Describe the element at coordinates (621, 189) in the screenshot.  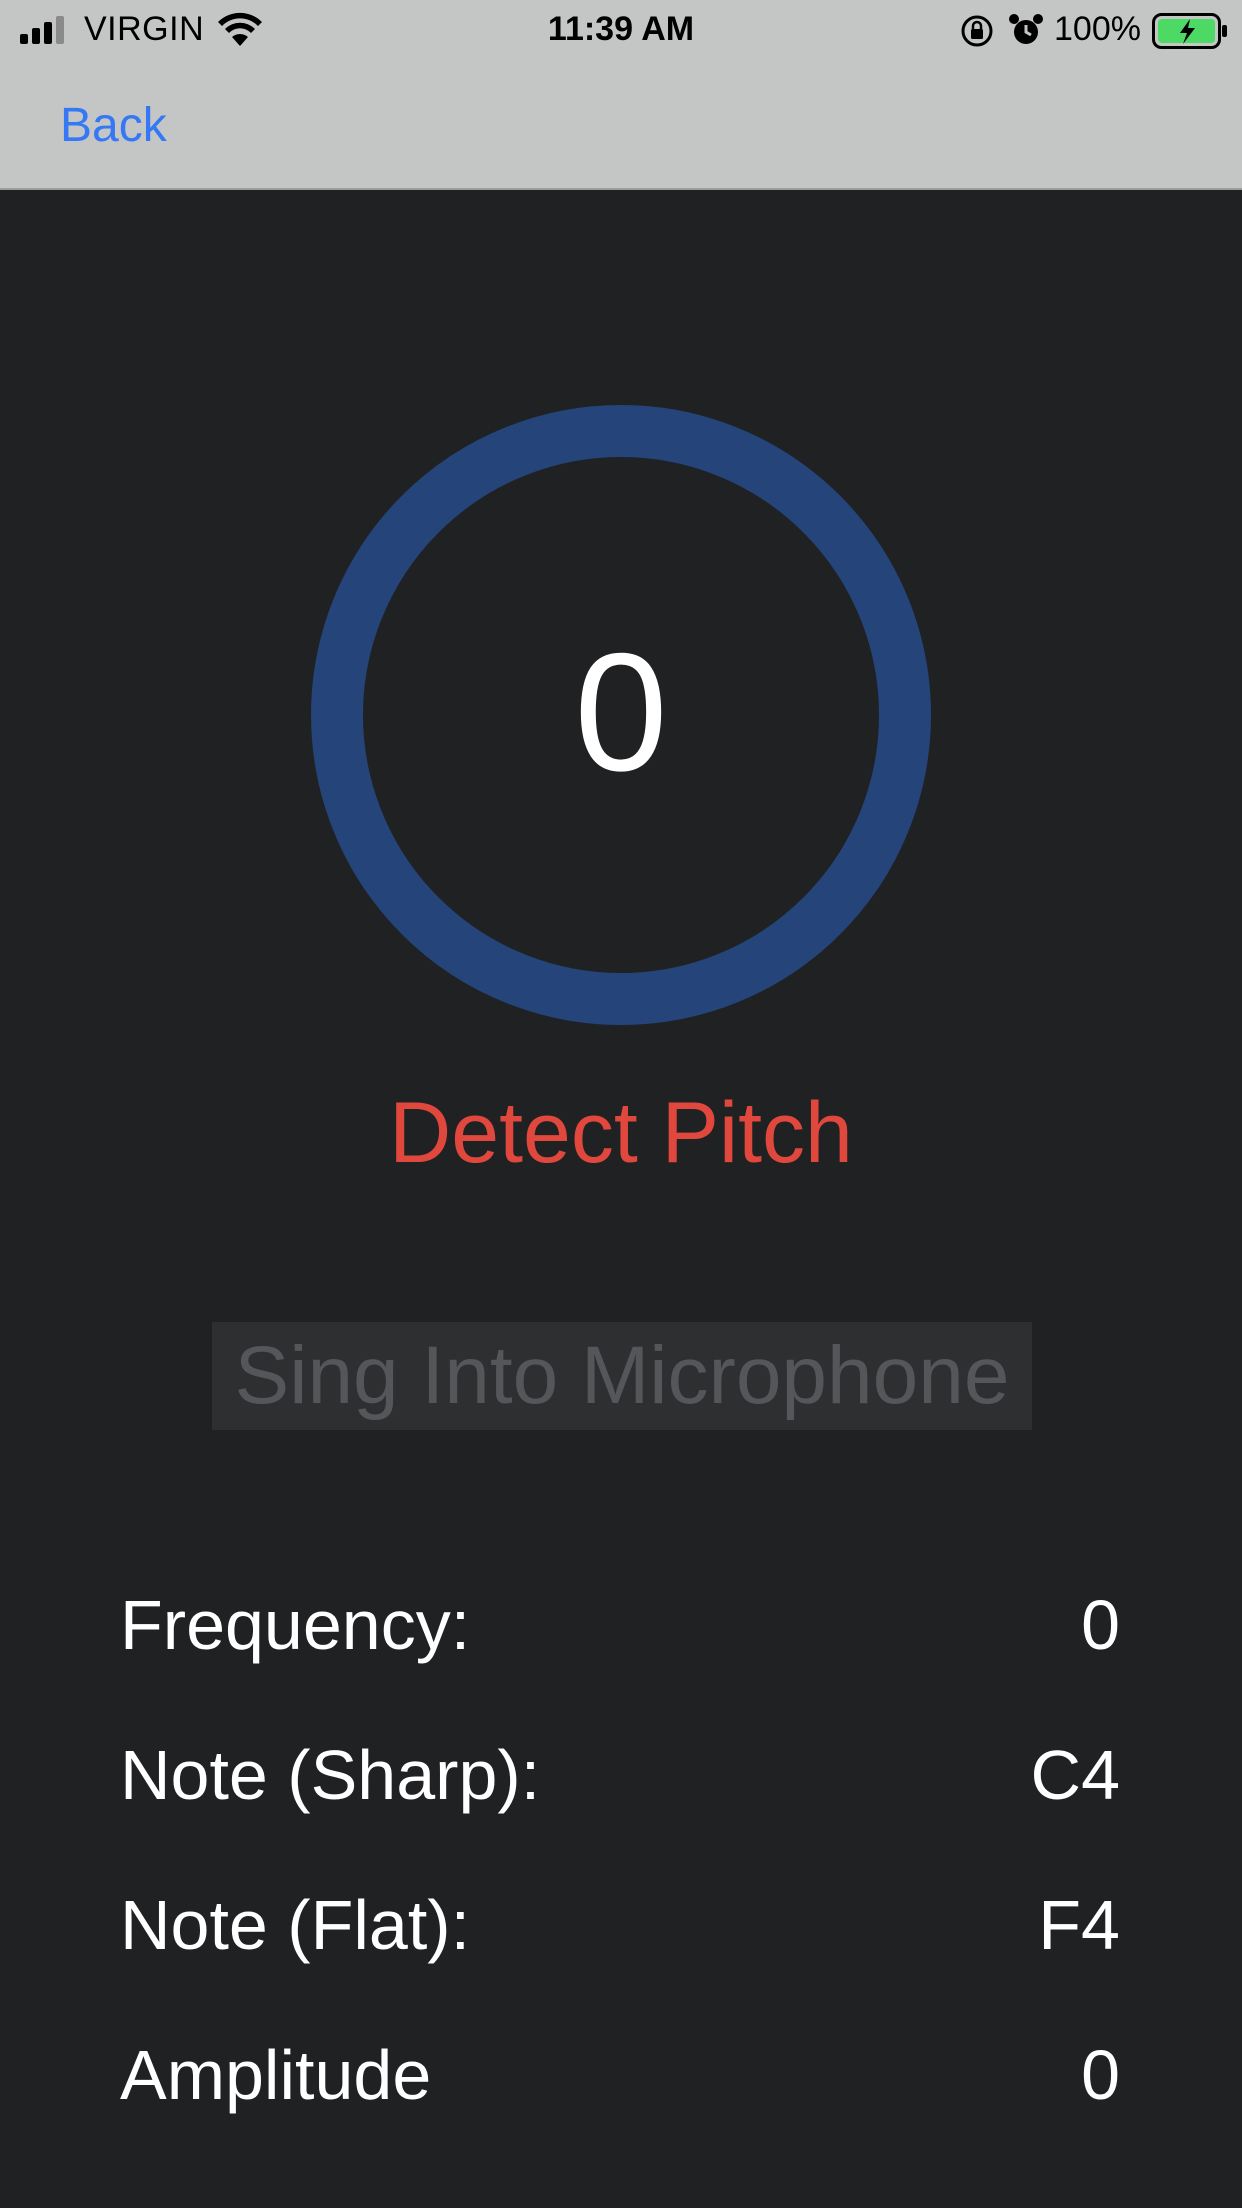
I see `nav-divider` at that location.